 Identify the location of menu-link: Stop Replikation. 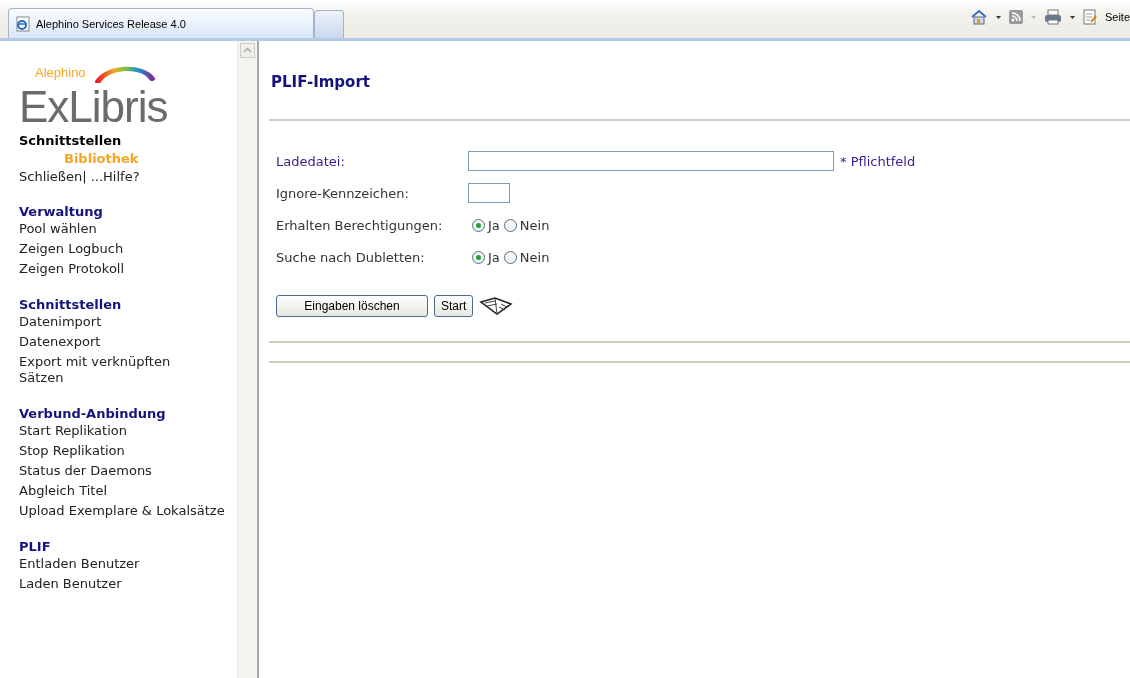
(128, 451).